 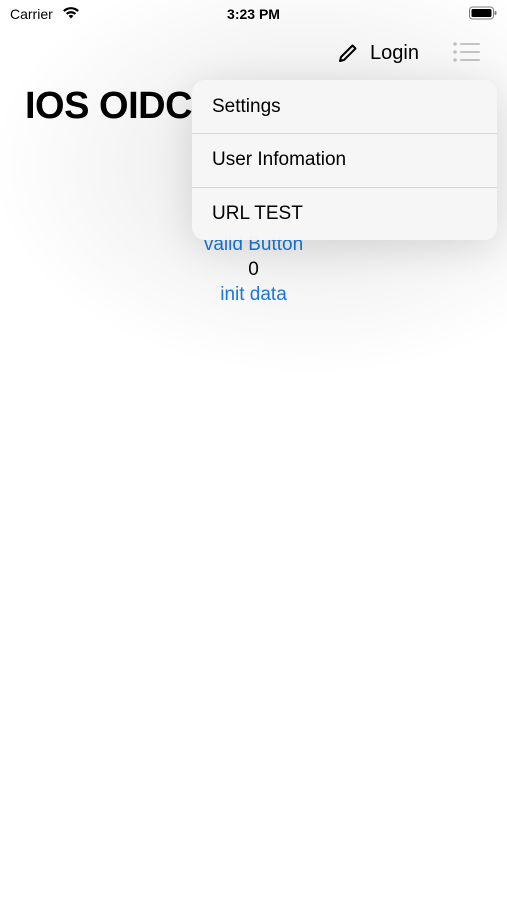 I want to click on menu-item-url-test: URL TEST, so click(x=344, y=213).